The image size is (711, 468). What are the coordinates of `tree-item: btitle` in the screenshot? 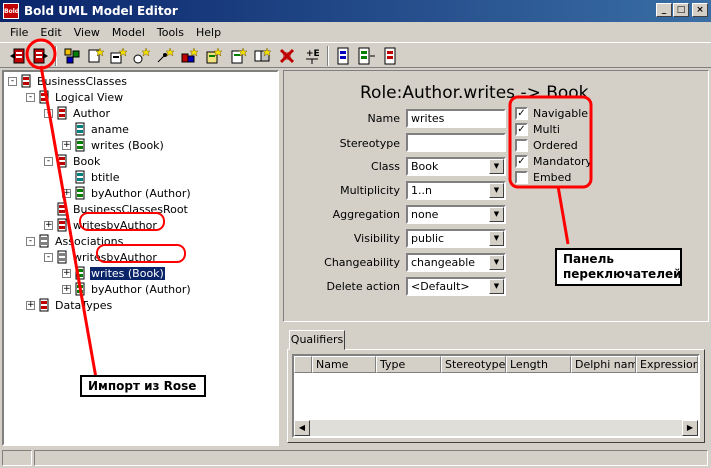 It's located at (97, 177).